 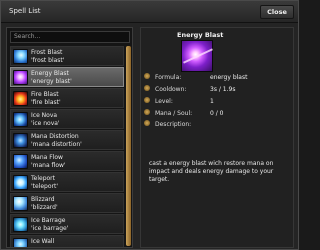 What do you see at coordinates (147, 123) in the screenshot?
I see `description-icon` at bounding box center [147, 123].